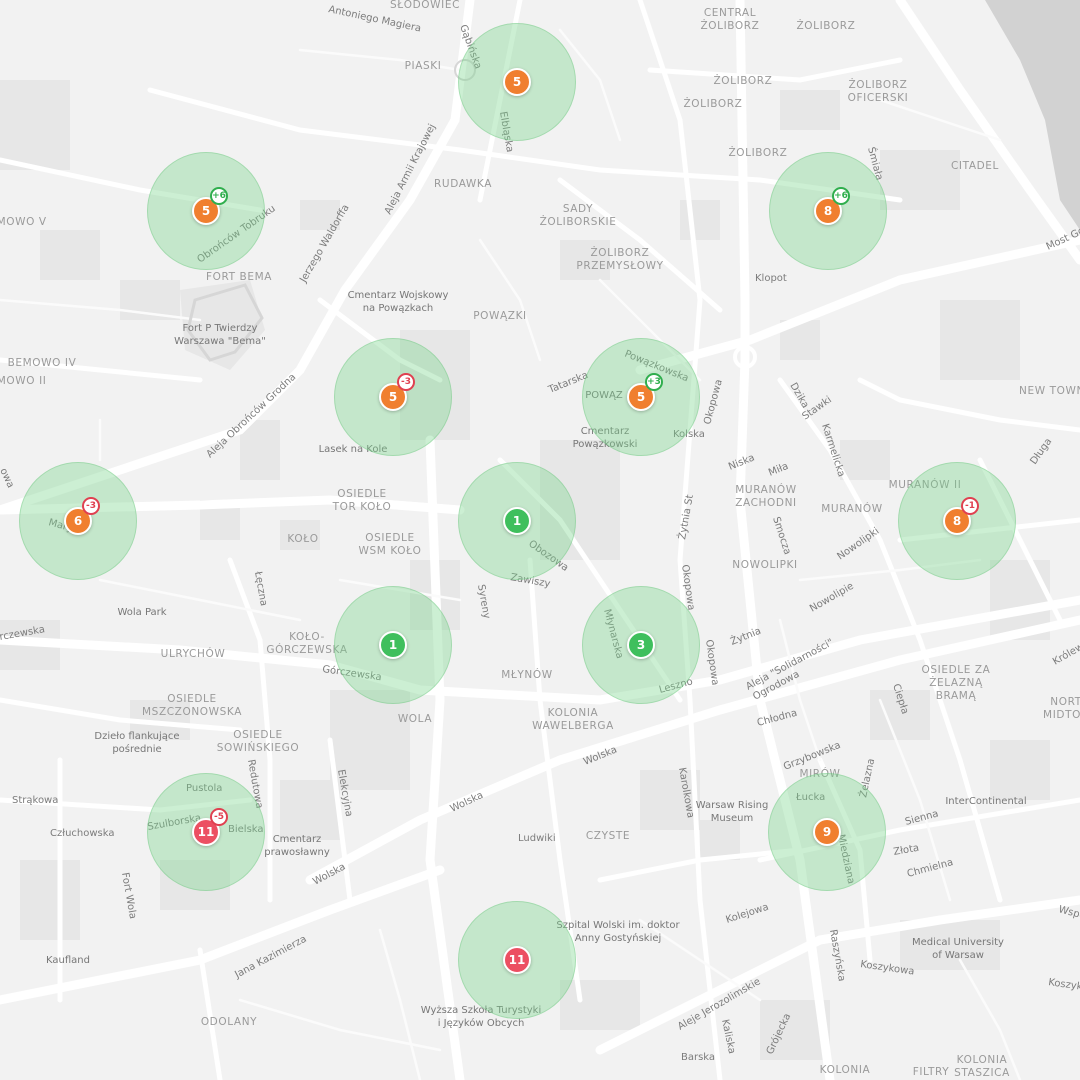 The image size is (1080, 1080). I want to click on street-label: Człuchowska, so click(82, 833).